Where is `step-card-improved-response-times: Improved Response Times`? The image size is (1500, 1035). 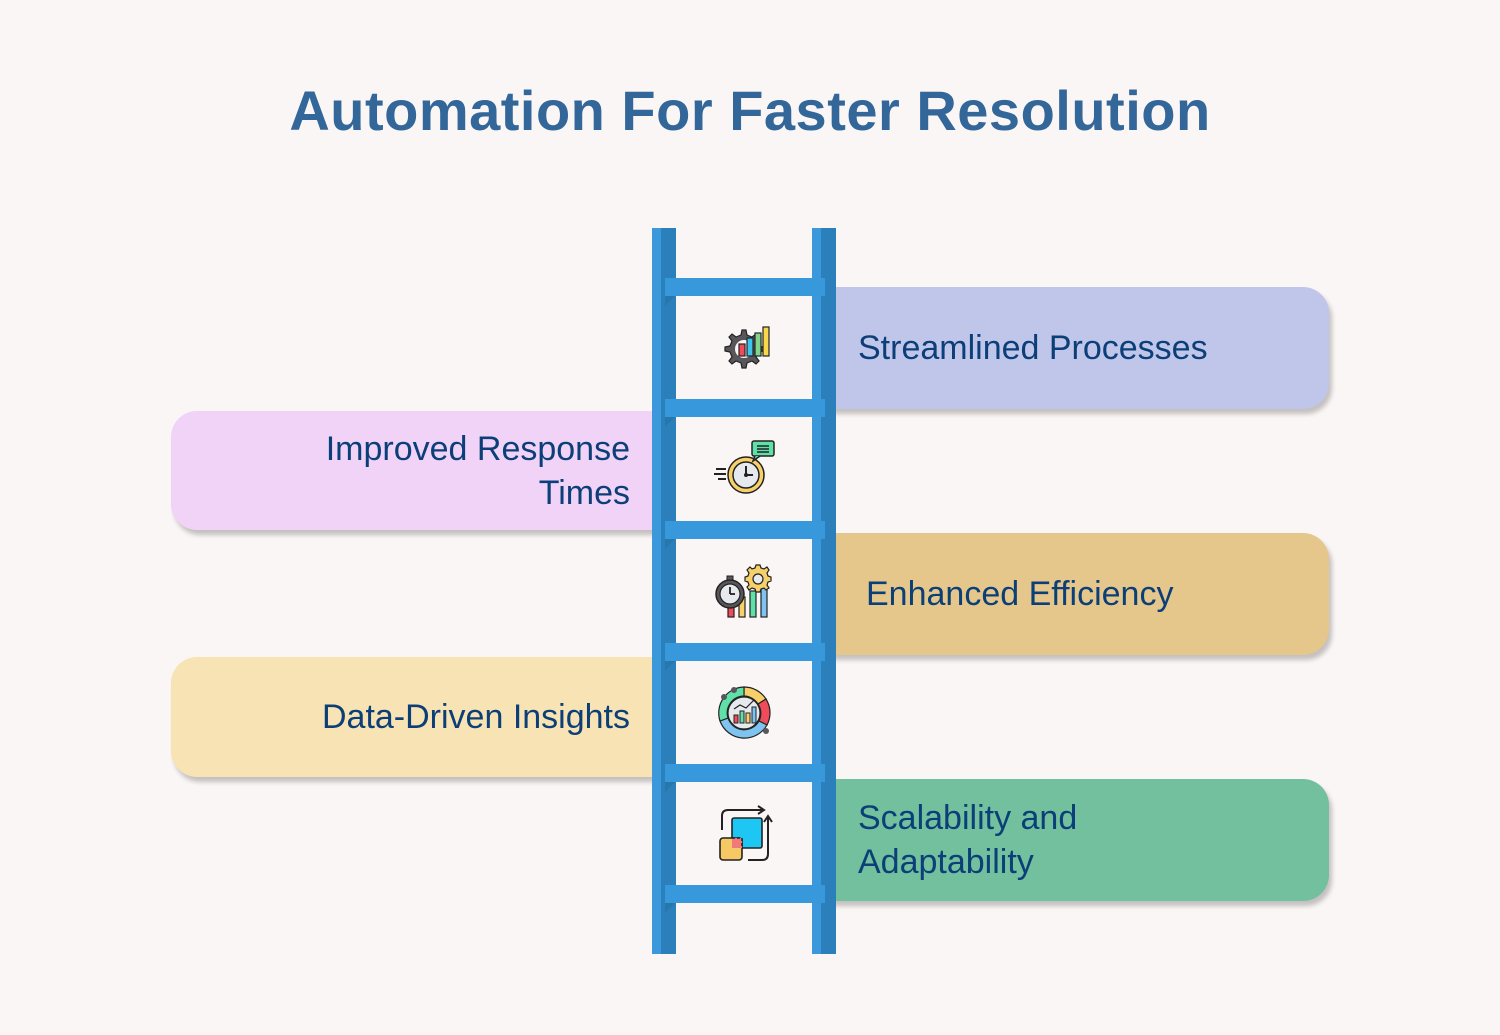
step-card-improved-response-times: Improved Response Times is located at coordinates (413, 470).